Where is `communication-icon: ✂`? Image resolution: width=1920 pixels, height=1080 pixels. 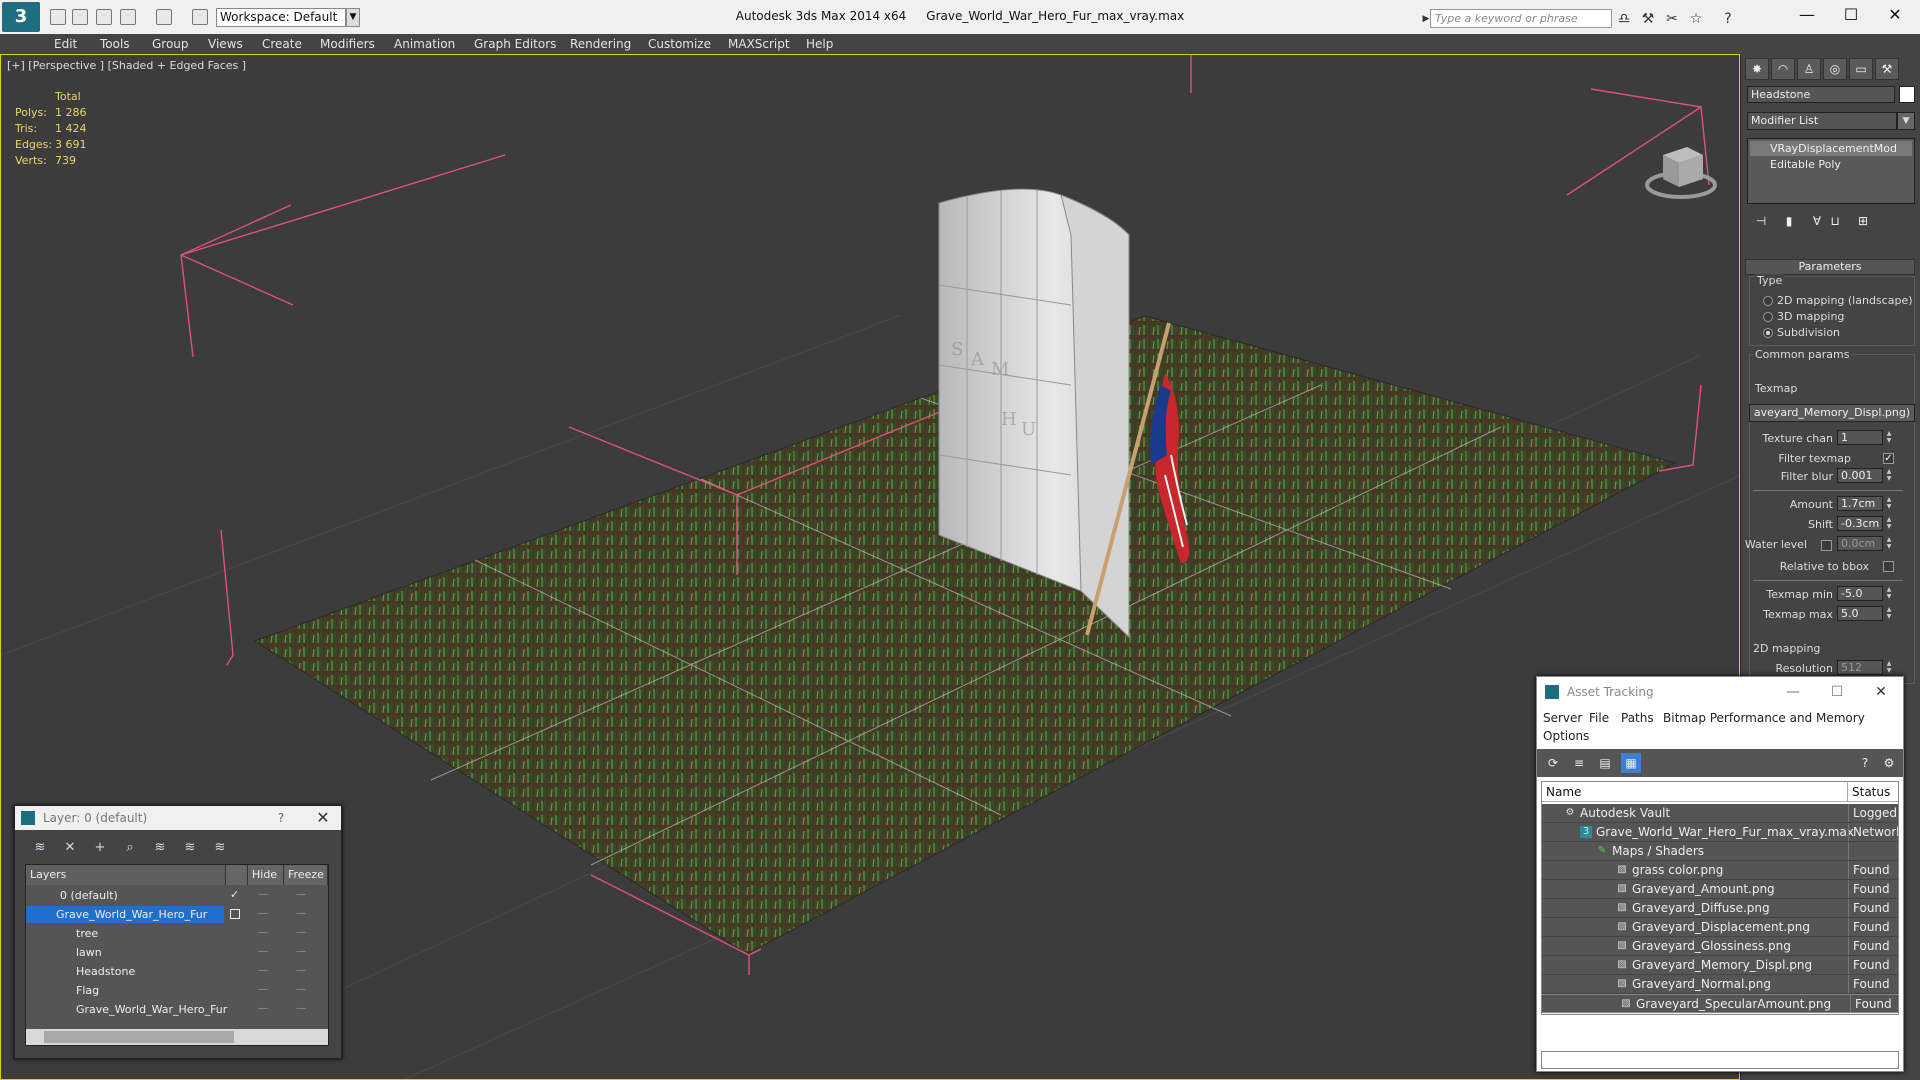 communication-icon: ✂ is located at coordinates (1672, 19).